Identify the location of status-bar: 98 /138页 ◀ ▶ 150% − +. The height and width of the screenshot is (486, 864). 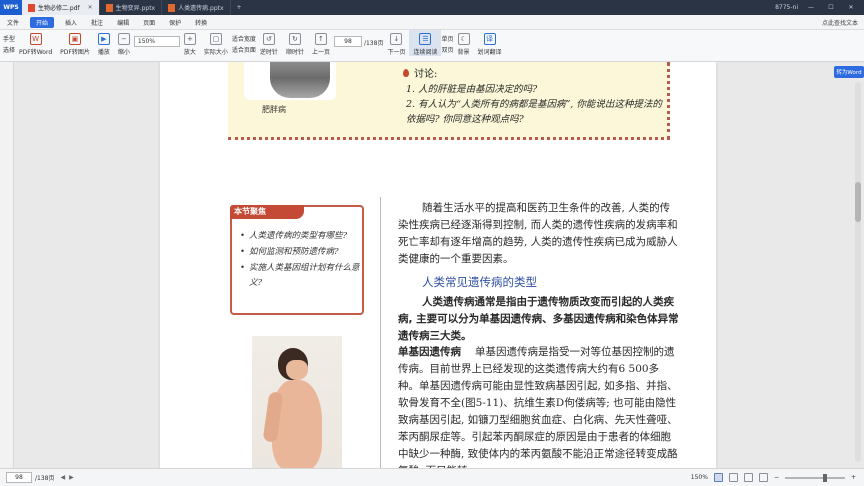
(432, 477).